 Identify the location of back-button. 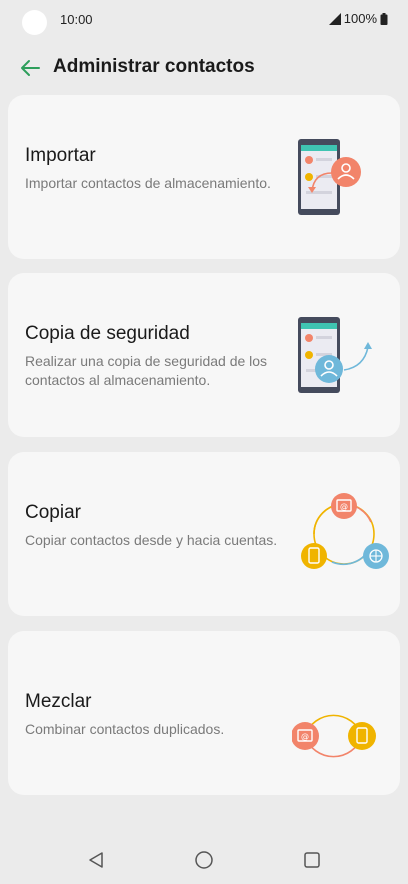
(30, 68).